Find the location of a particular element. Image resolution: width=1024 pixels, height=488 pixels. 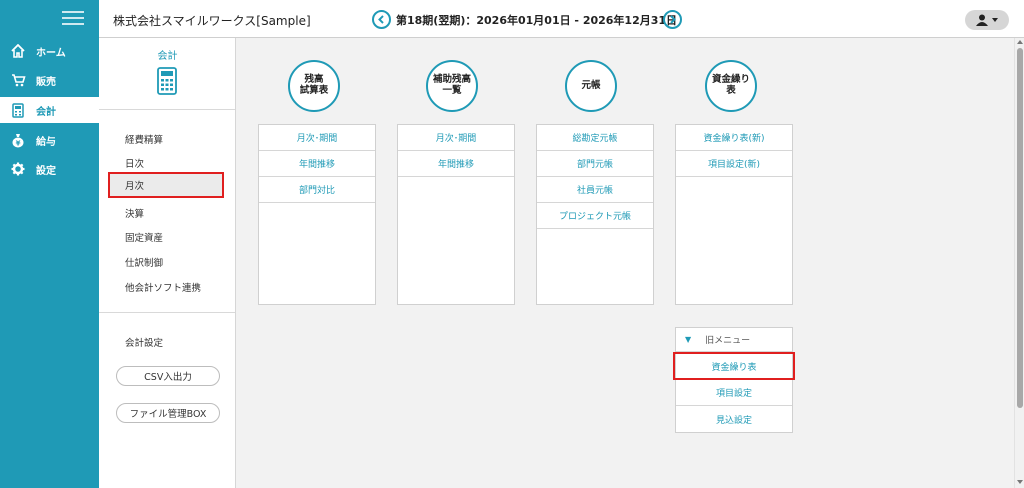

subnav-item-accounting-settings: 会計設定 is located at coordinates (144, 342).